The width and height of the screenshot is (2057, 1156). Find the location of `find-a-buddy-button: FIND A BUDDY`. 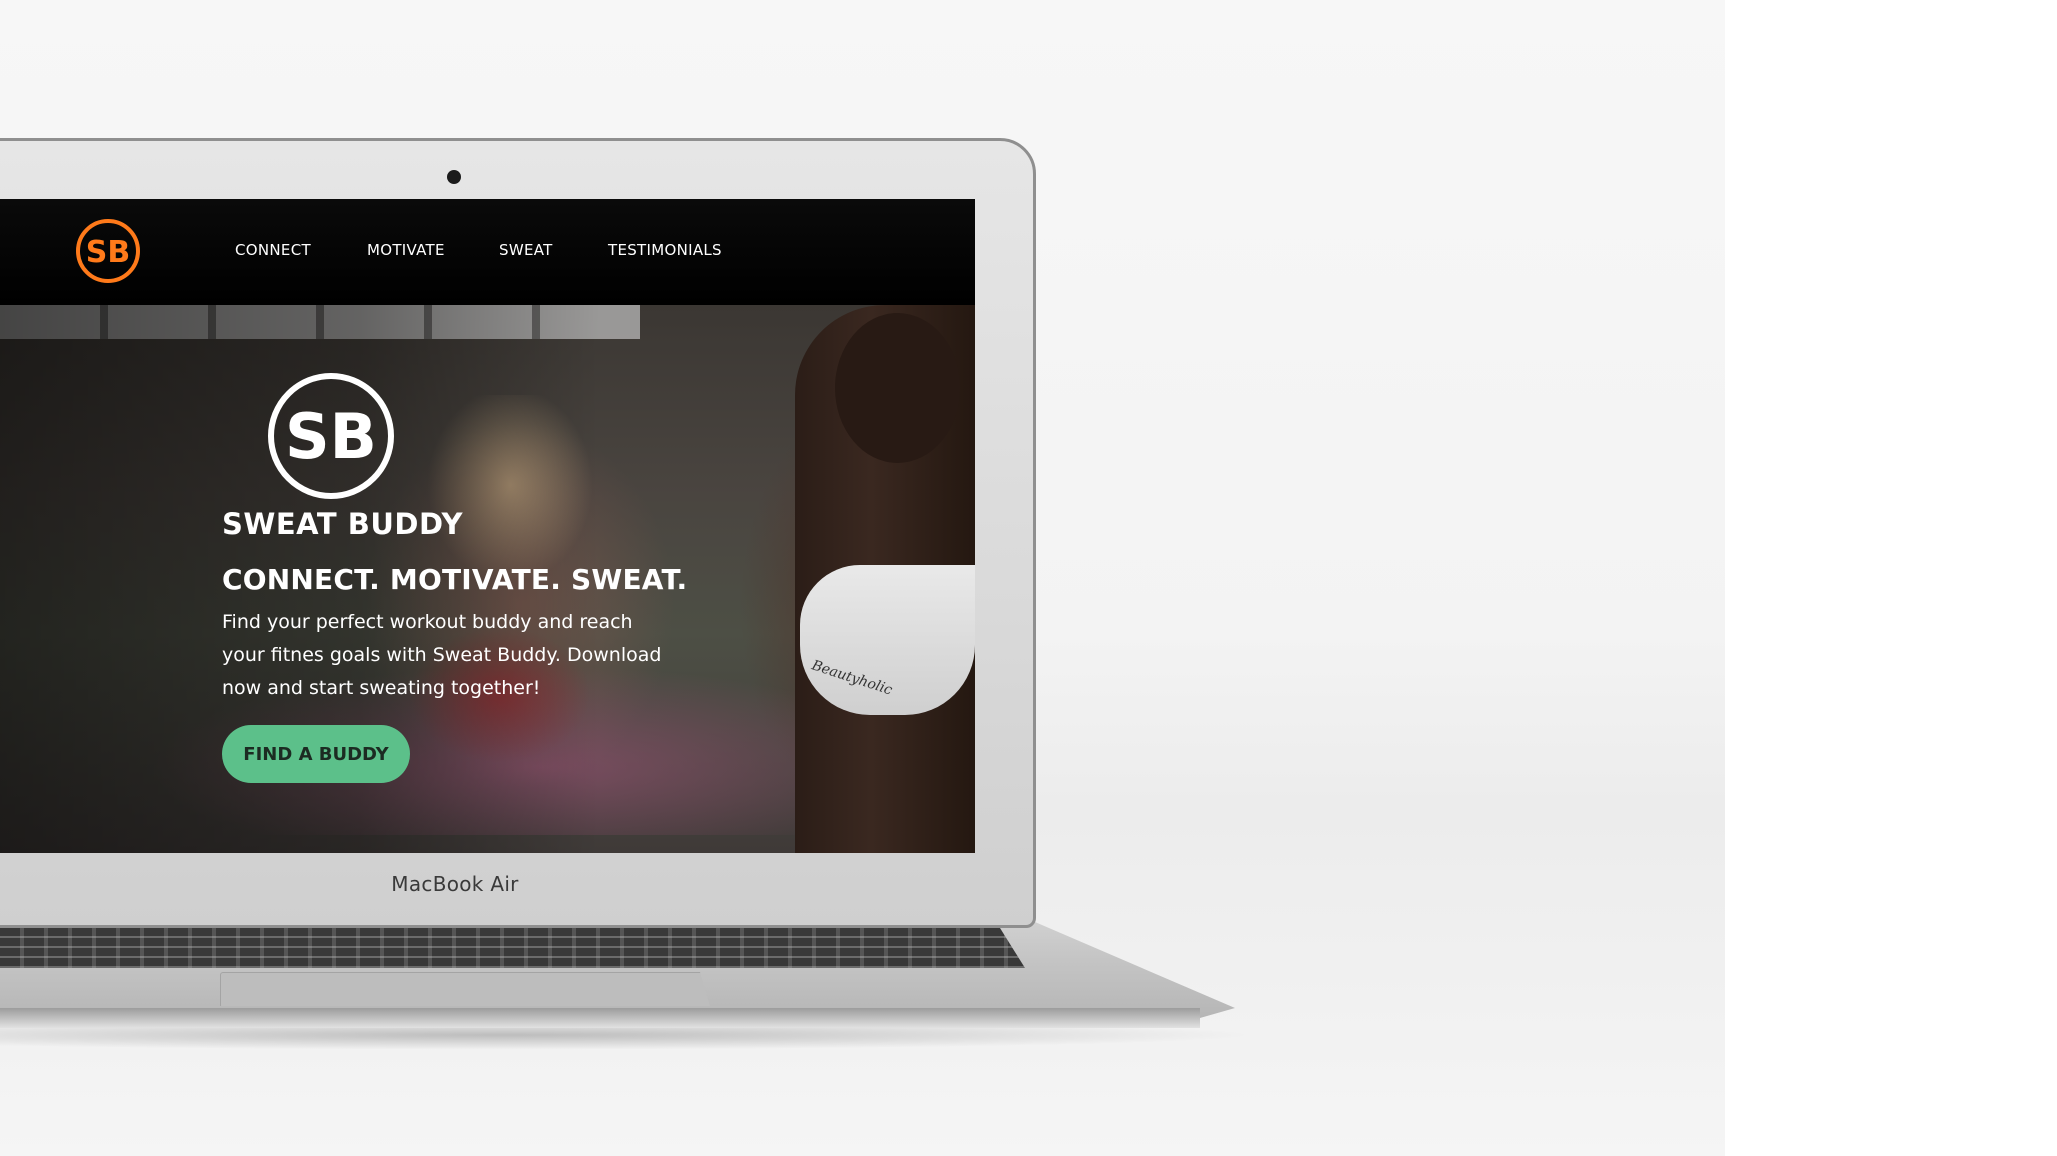

find-a-buddy-button: FIND A BUDDY is located at coordinates (316, 754).